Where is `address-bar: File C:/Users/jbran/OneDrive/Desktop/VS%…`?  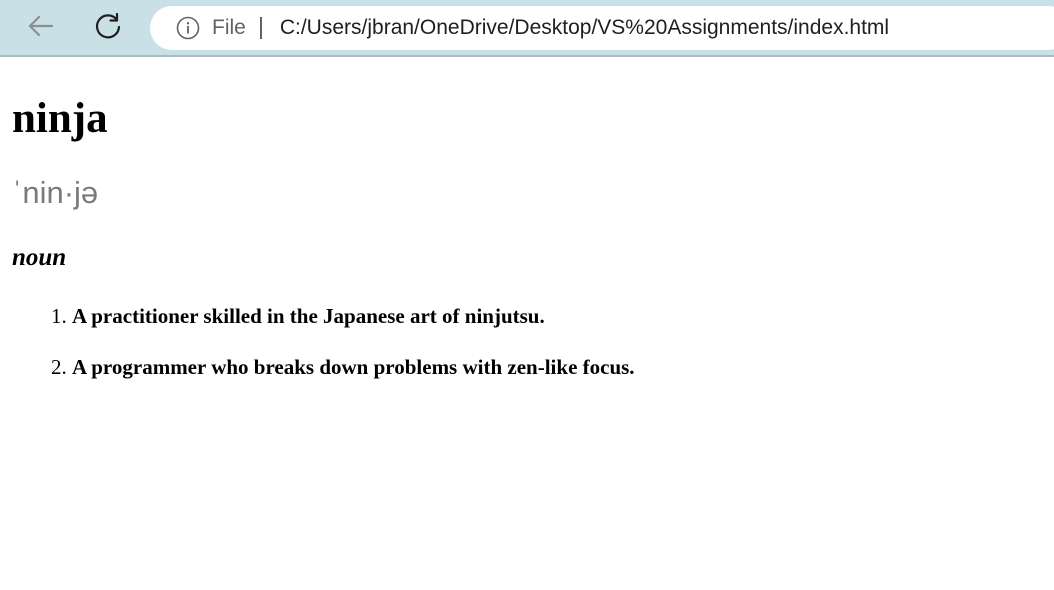
address-bar: File C:/Users/jbran/OneDrive/Desktop/VS%… is located at coordinates (602, 28).